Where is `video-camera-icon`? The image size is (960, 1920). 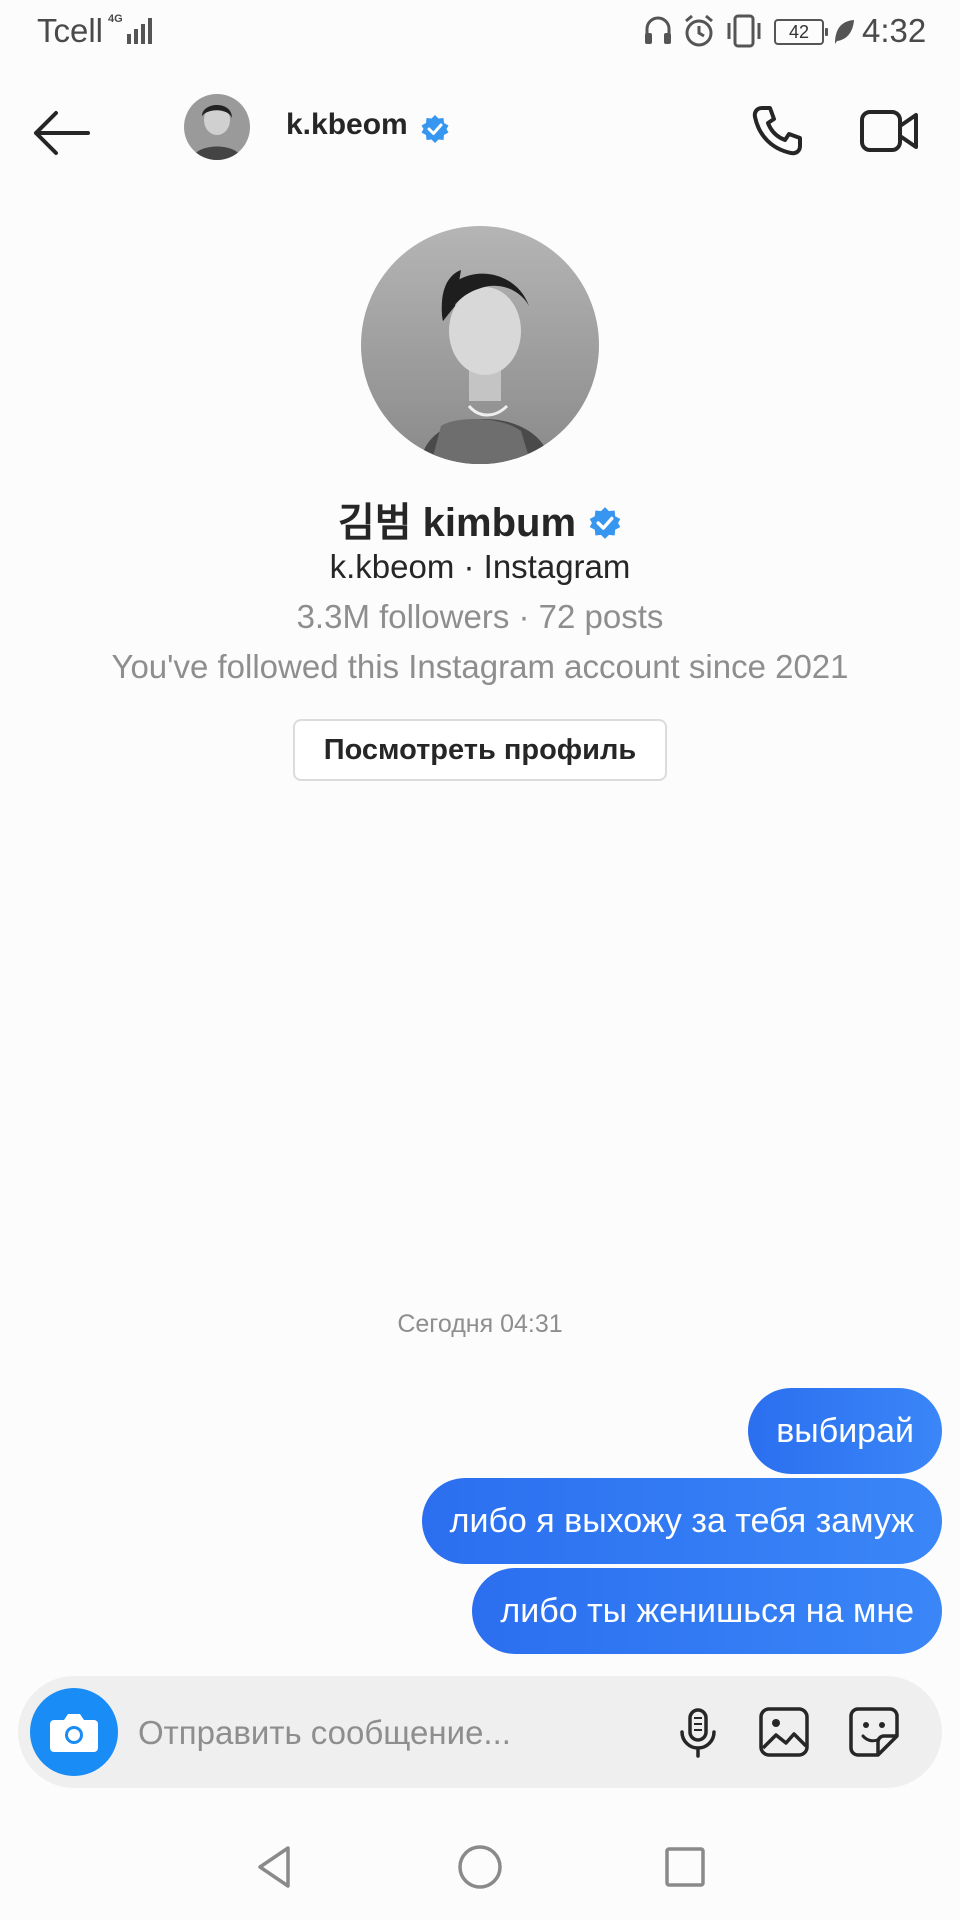 video-camera-icon is located at coordinates (889, 131).